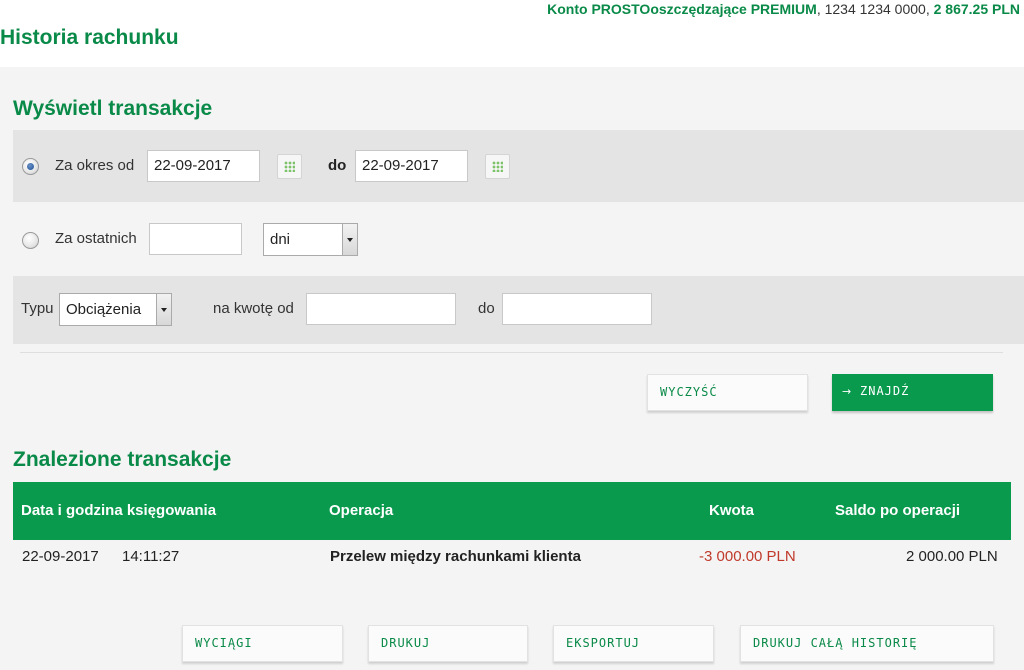 The image size is (1024, 670). I want to click on column-header-balance: Saldo po operacji, so click(898, 510).